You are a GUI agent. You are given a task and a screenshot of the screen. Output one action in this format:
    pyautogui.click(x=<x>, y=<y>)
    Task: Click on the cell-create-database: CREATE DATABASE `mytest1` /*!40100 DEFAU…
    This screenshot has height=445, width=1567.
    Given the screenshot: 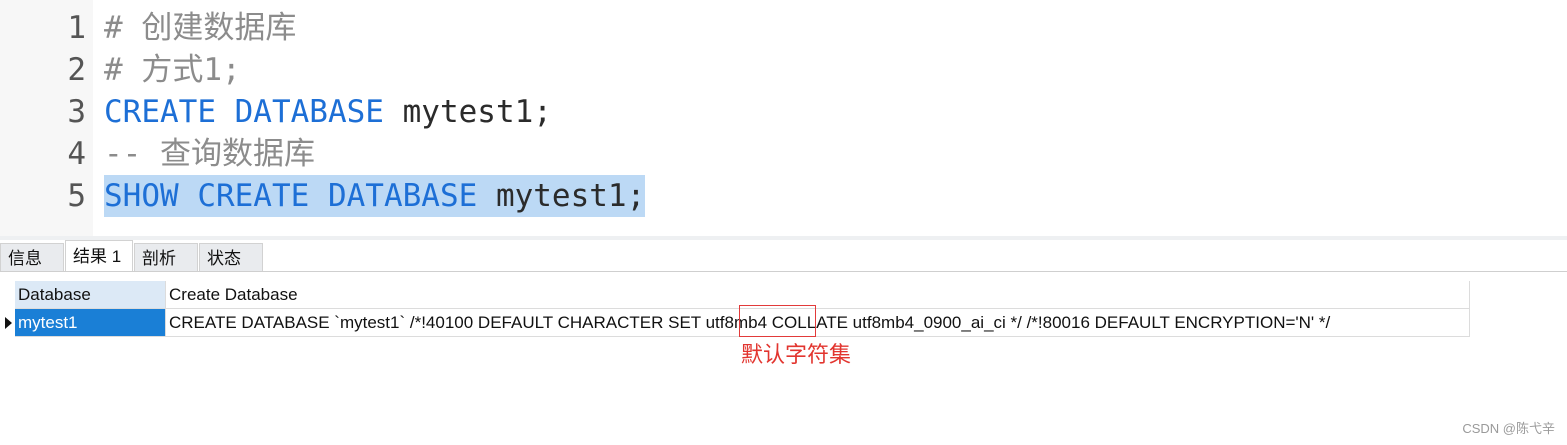 What is the action you would take?
    pyautogui.click(x=818, y=323)
    